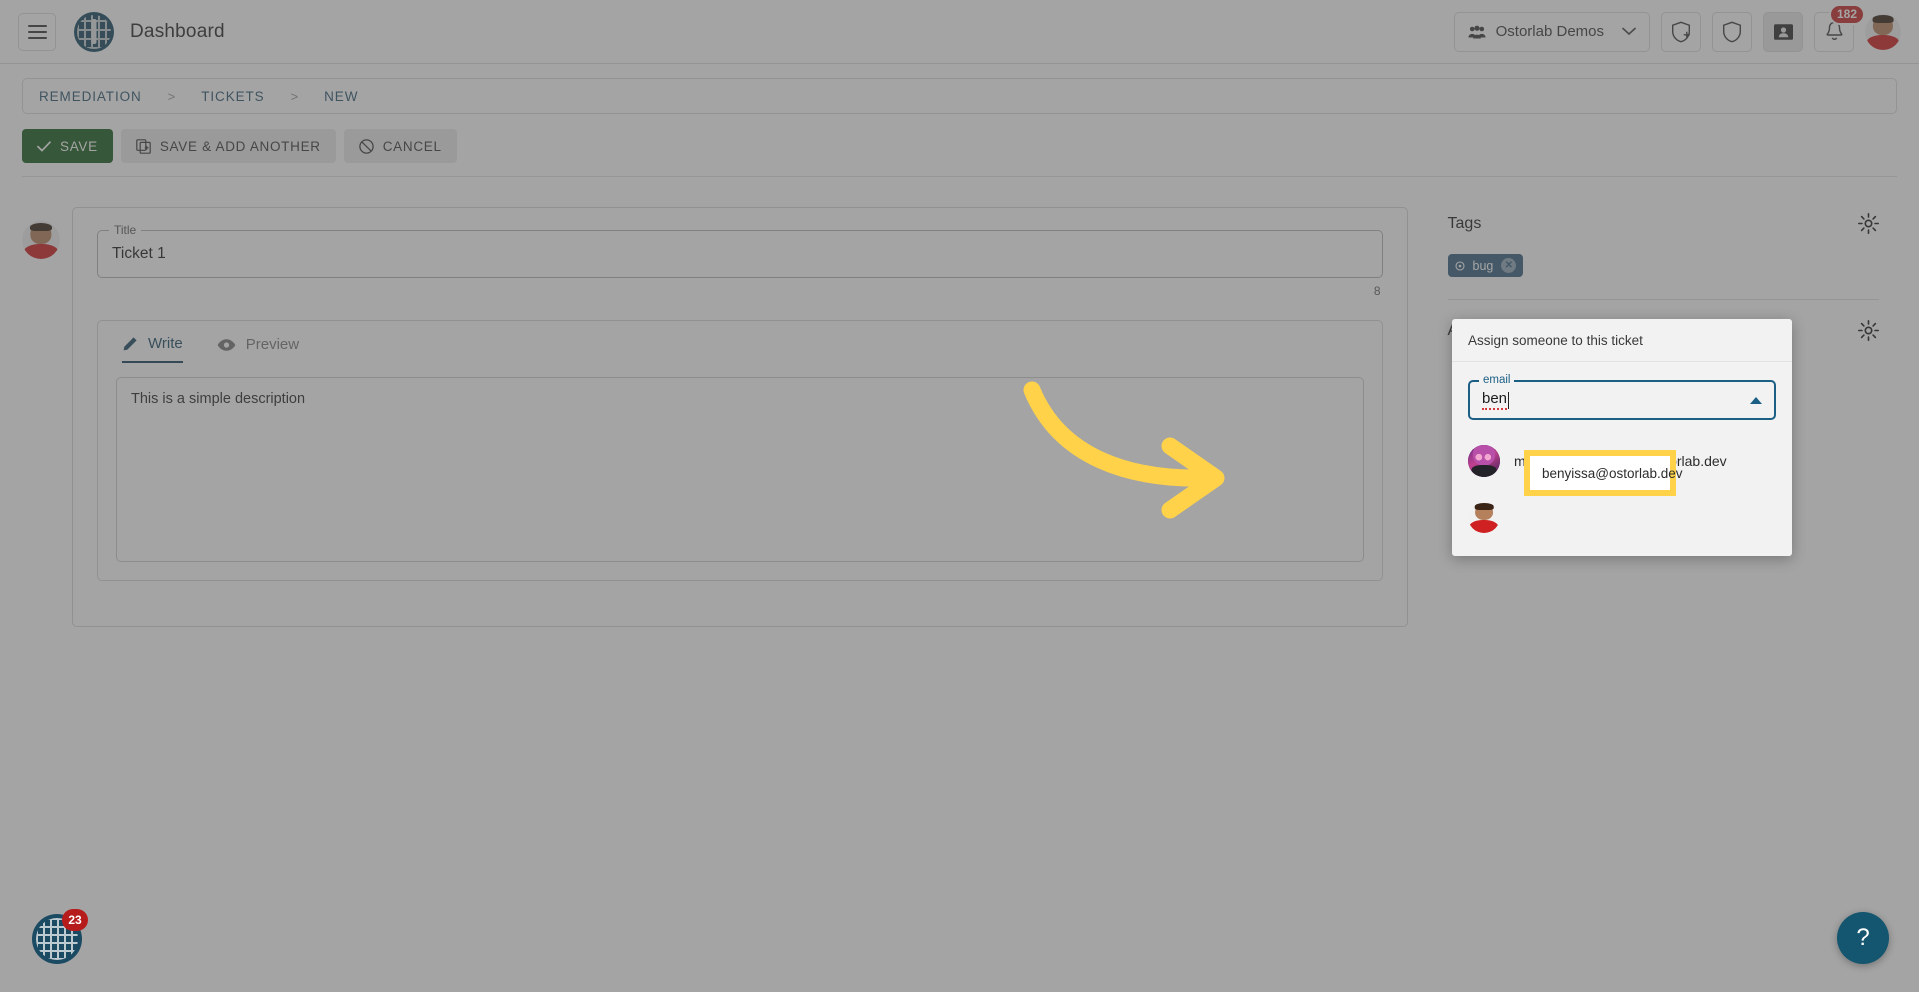  I want to click on block-icon, so click(366, 146).